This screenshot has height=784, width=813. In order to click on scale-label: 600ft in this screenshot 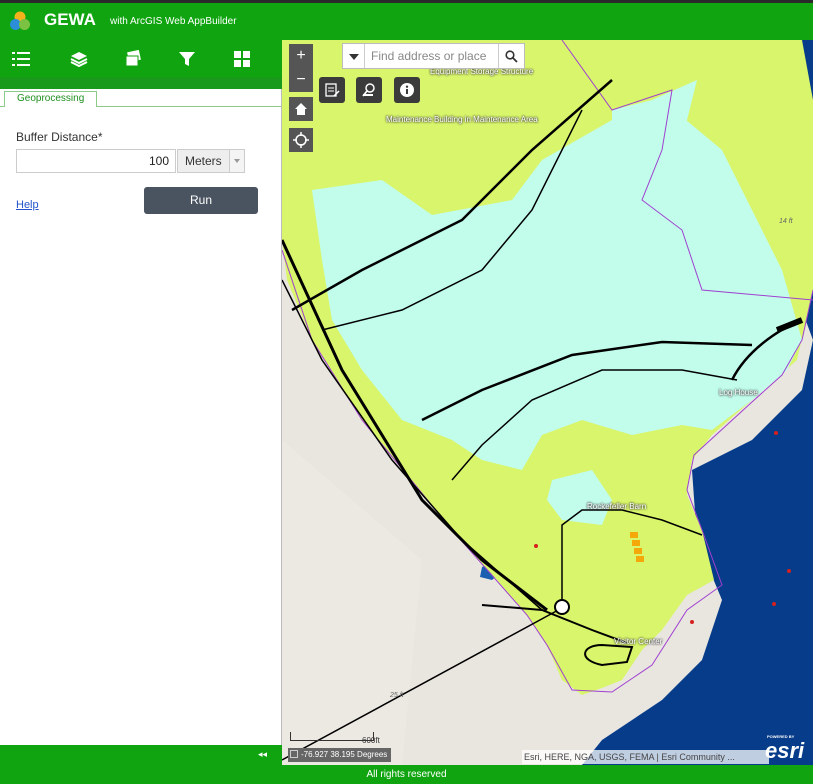, I will do `click(371, 740)`.